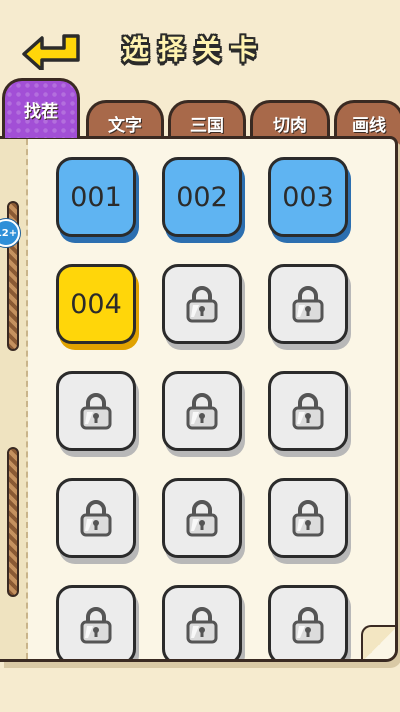 The width and height of the screenshot is (400, 712). I want to click on tab-find-difference: 找茬, so click(41, 108).